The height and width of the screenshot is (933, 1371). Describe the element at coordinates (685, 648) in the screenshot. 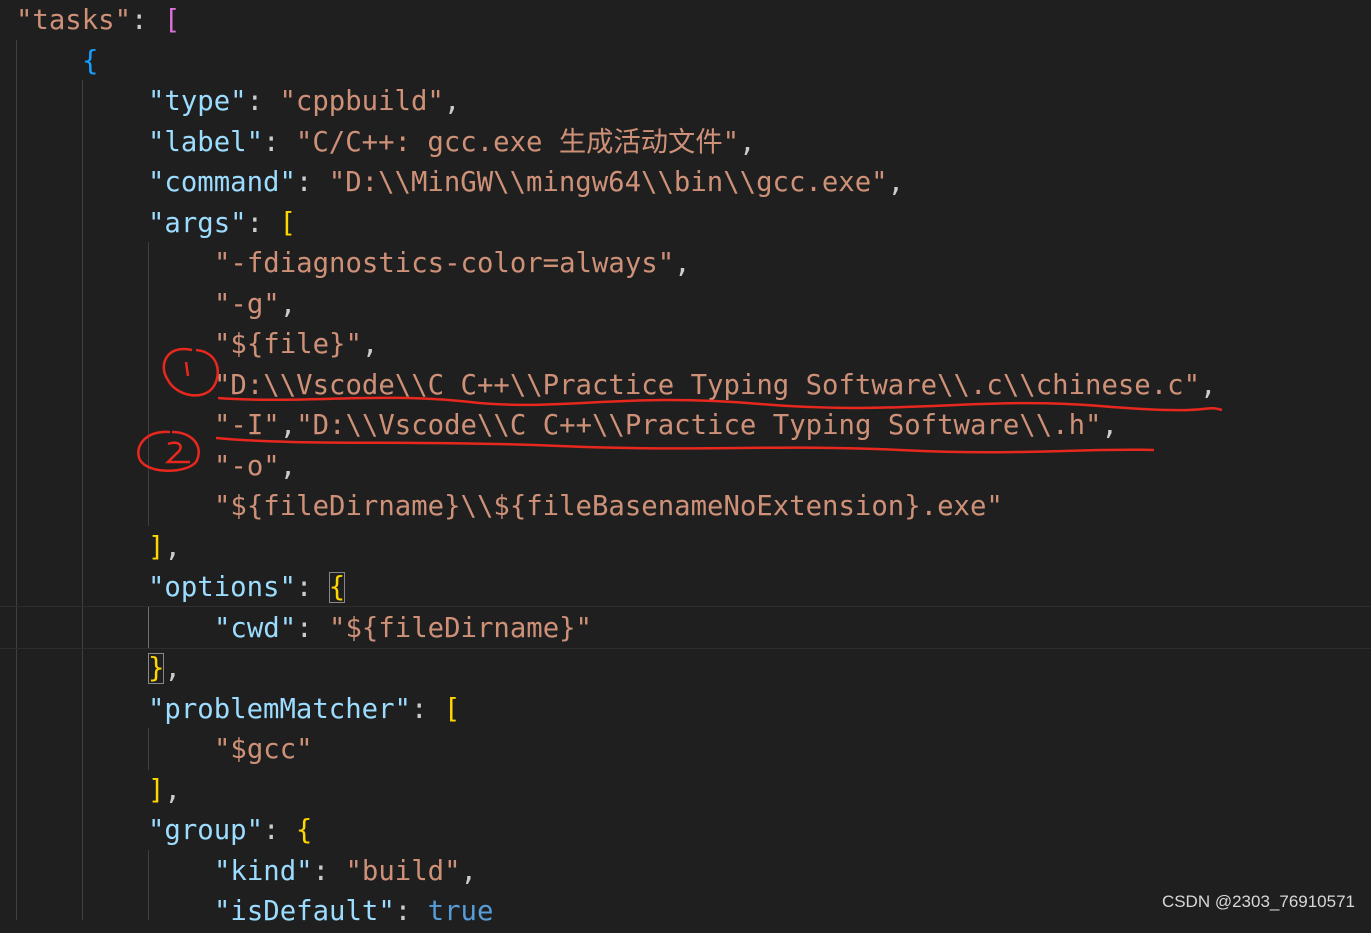

I see `current-line-border` at that location.